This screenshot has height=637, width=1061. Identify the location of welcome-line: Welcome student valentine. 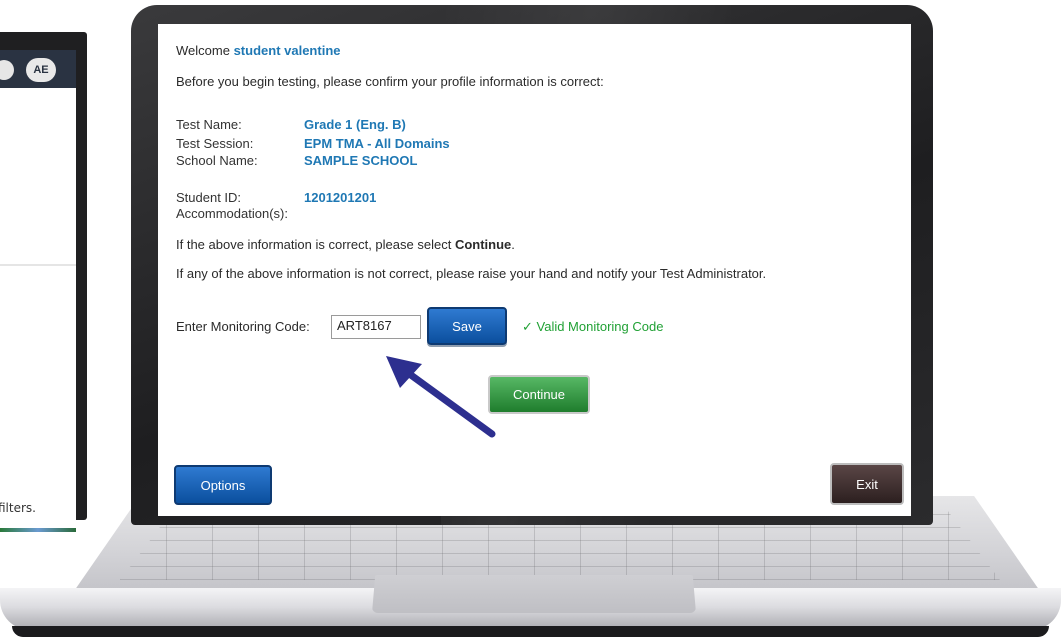
(258, 50).